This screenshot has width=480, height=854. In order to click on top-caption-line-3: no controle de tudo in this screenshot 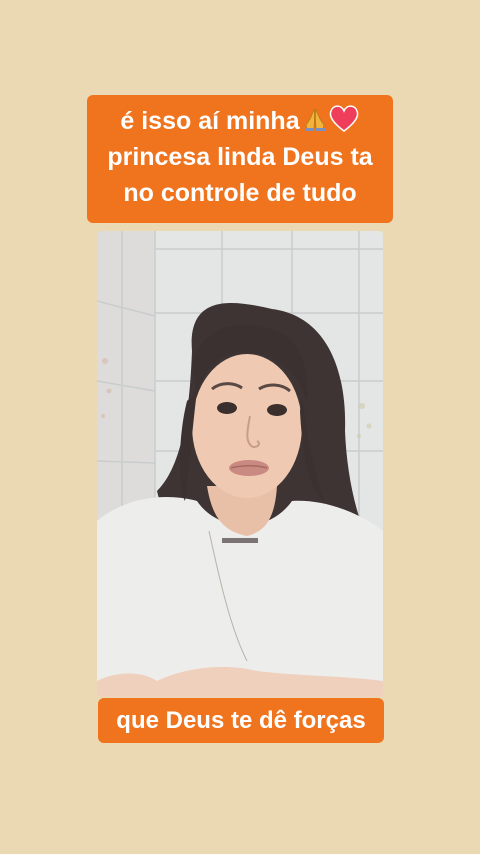, I will do `click(240, 193)`.